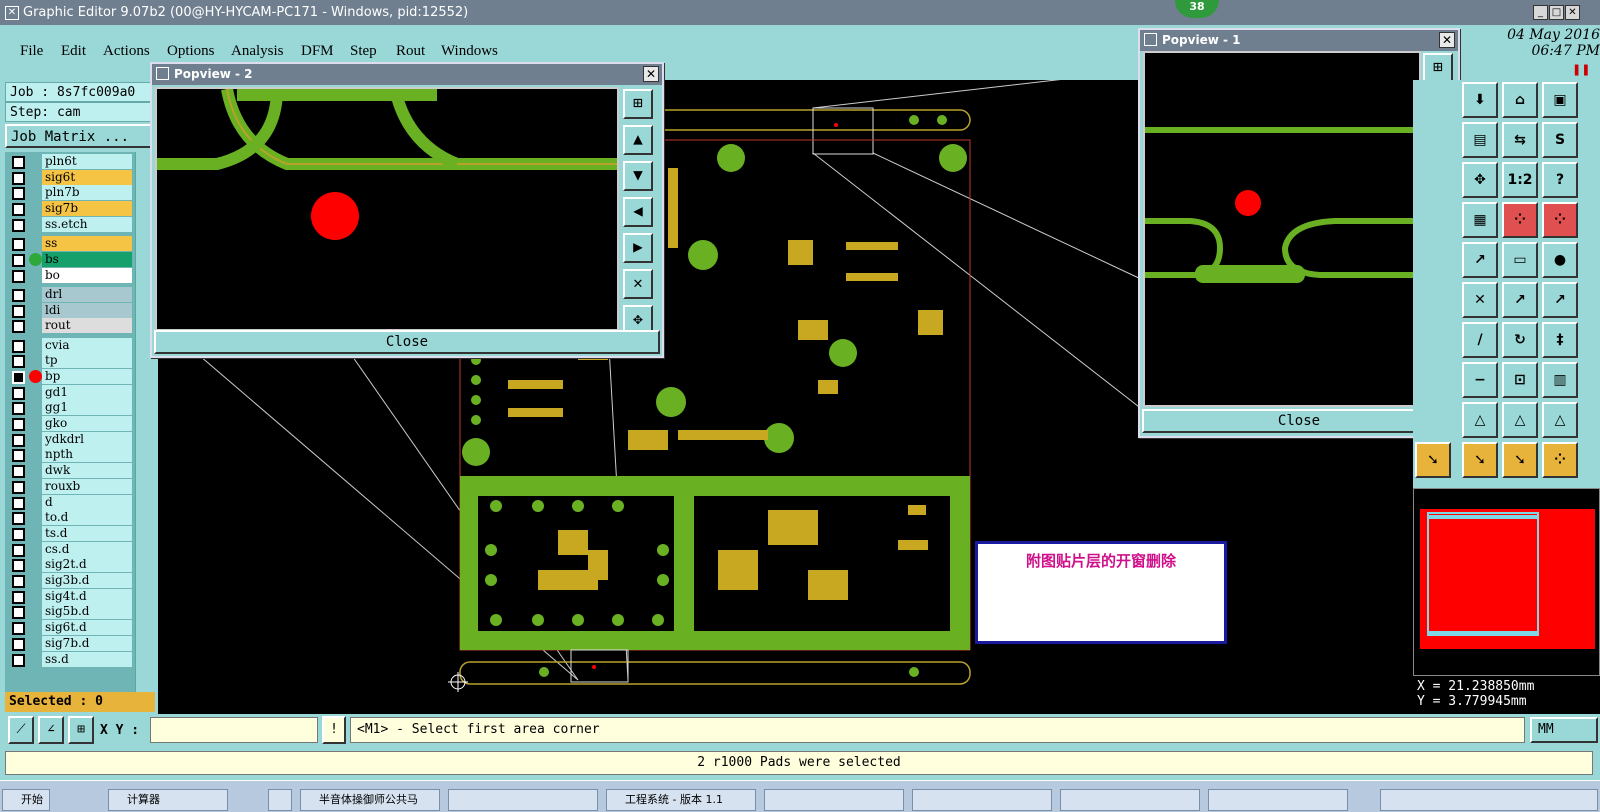  What do you see at coordinates (1556, 12) in the screenshot?
I see `maximize-button: □` at bounding box center [1556, 12].